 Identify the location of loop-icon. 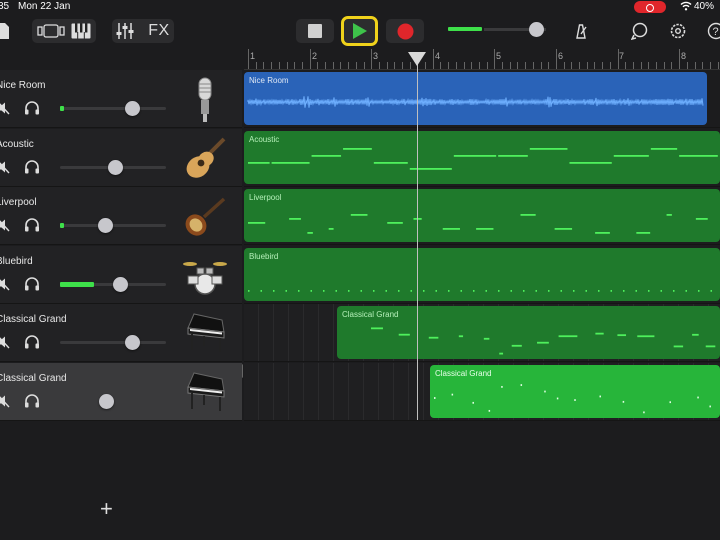
(640, 31).